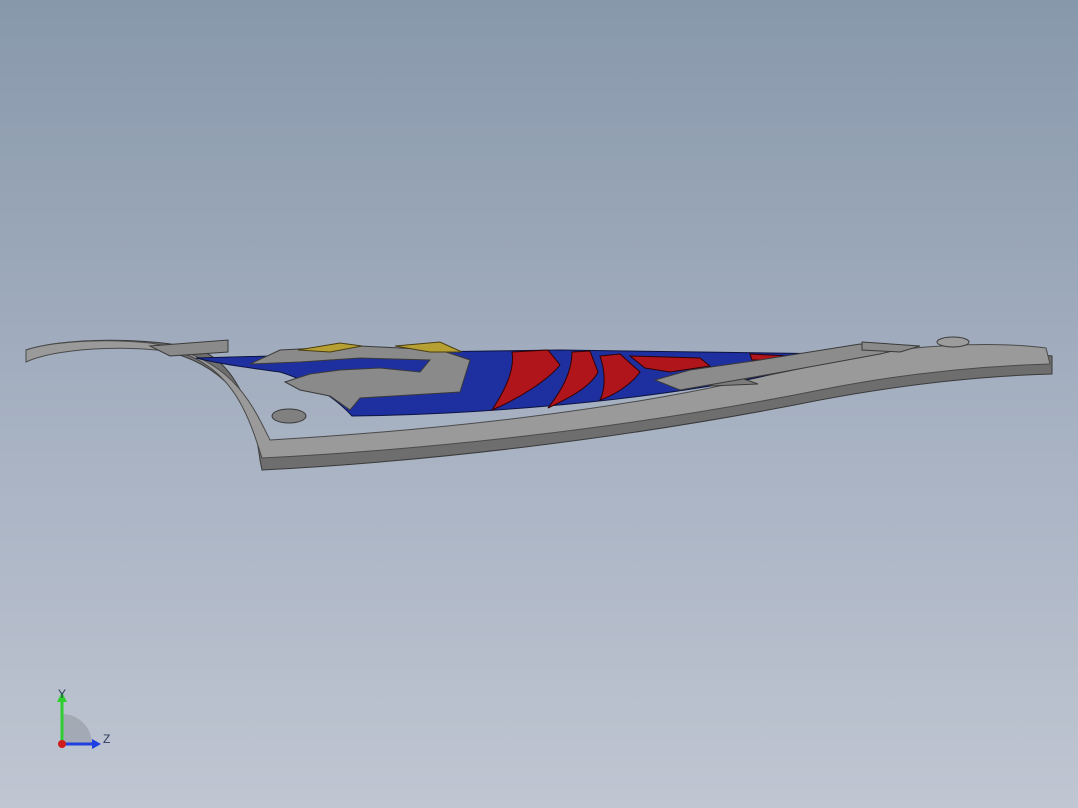  I want to click on rivet-left, so click(289, 416).